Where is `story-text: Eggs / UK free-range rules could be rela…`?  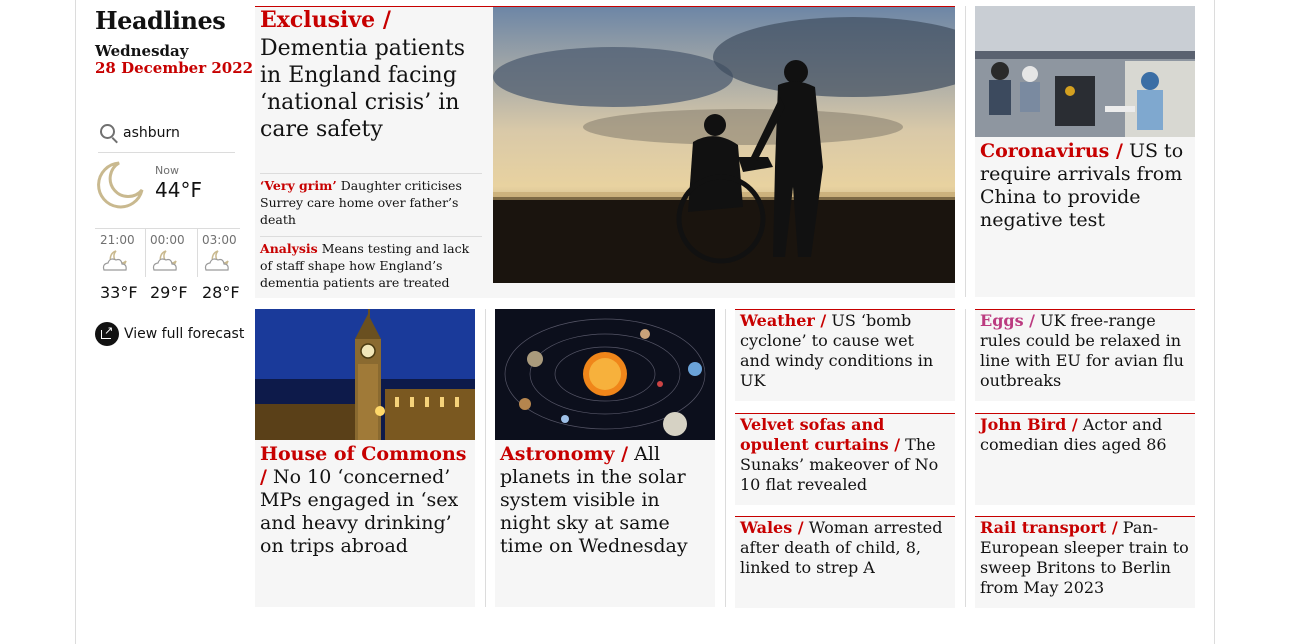 story-text: Eggs / UK free-range rules could be rela… is located at coordinates (1084, 351).